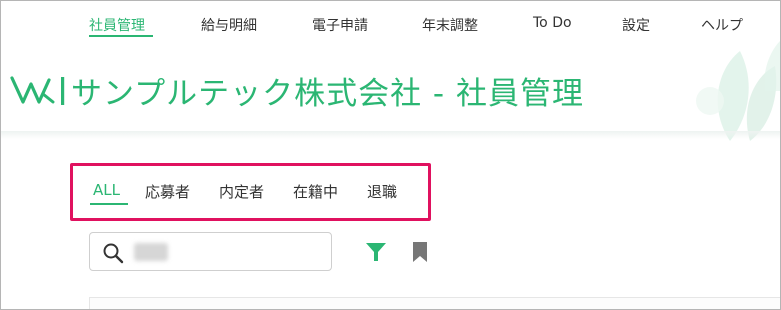 The image size is (781, 310). What do you see at coordinates (315, 191) in the screenshot?
I see `tab-employed: 在籍中` at bounding box center [315, 191].